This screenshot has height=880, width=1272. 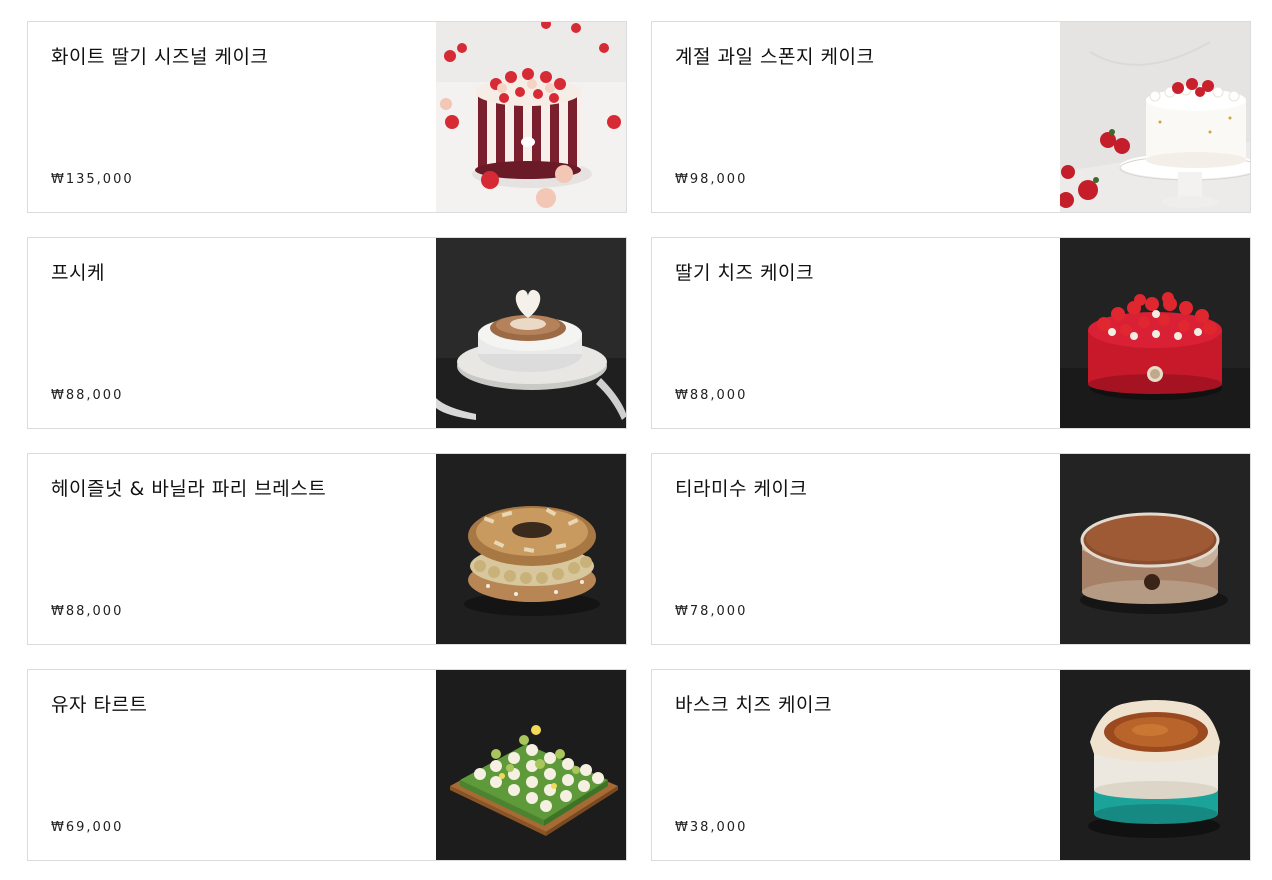 I want to click on product-info: 화이트 딸기 시즈널 케이크 ₩135,000, so click(x=232, y=117).